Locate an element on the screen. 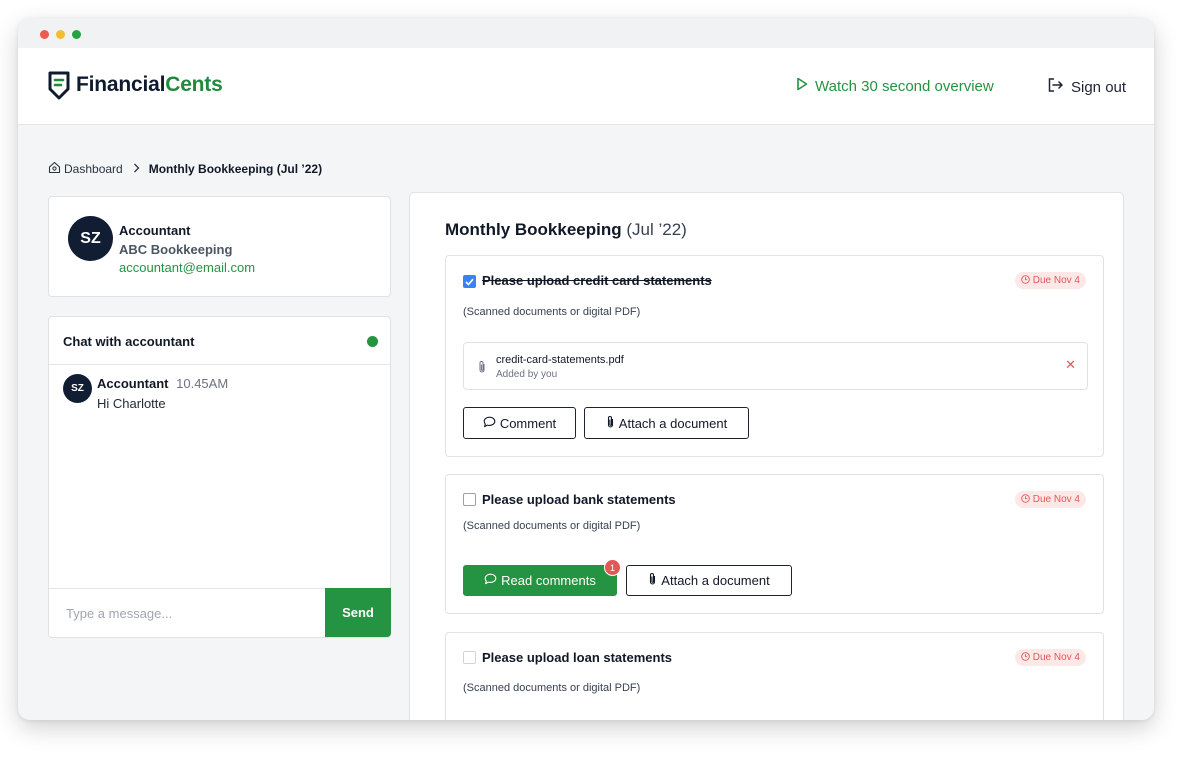 This screenshot has height=762, width=1196. breadcrumb-dashboard-link: Dashboard is located at coordinates (85, 169).